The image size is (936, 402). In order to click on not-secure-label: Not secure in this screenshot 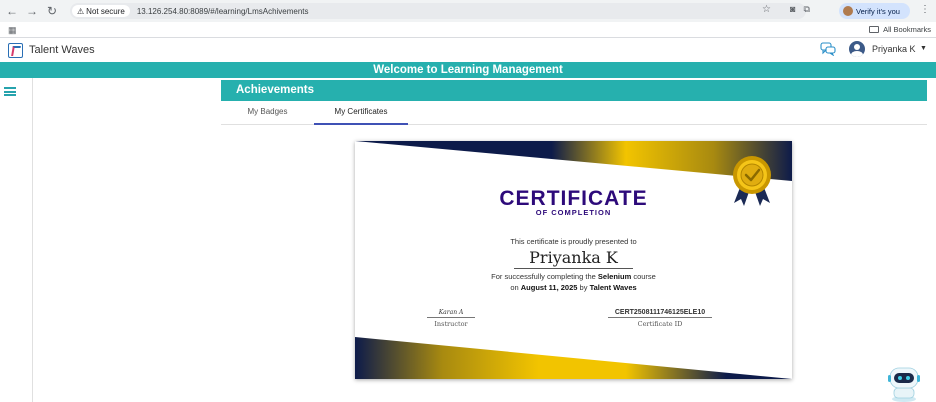, I will do `click(105, 11)`.